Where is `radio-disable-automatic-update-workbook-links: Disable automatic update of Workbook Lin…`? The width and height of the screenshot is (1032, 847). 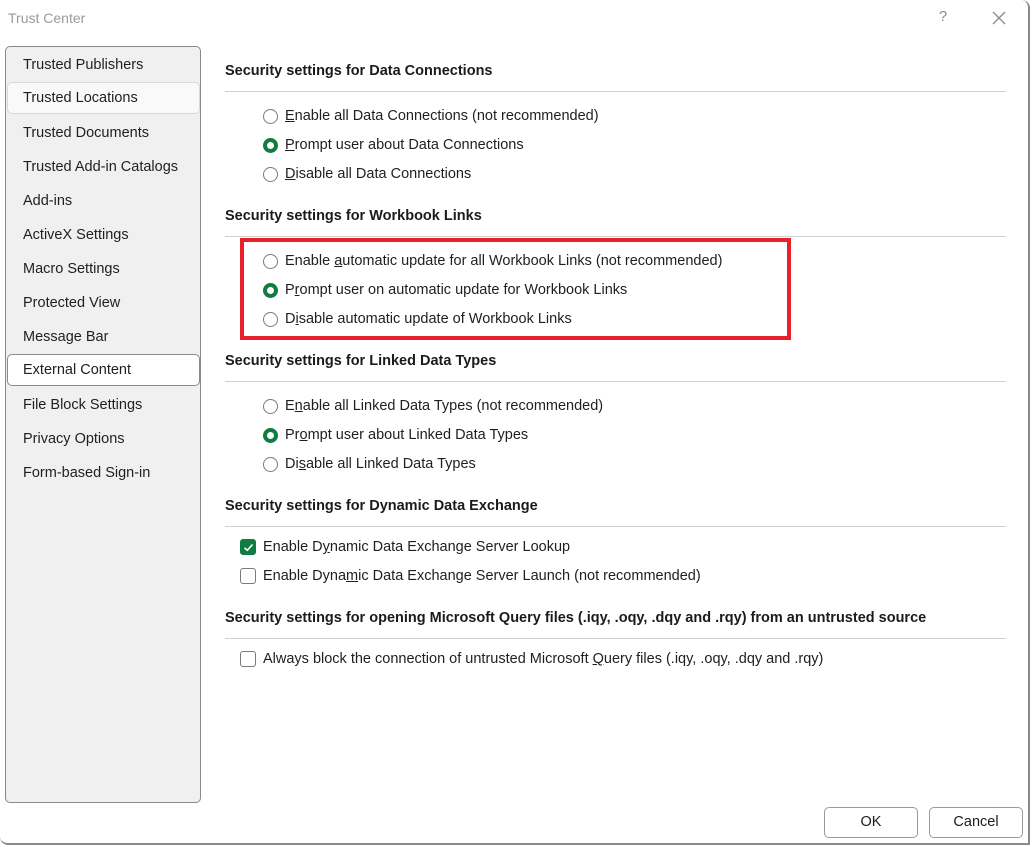
radio-disable-automatic-update-workbook-links: Disable automatic update of Workbook Lin… is located at coordinates (417, 319).